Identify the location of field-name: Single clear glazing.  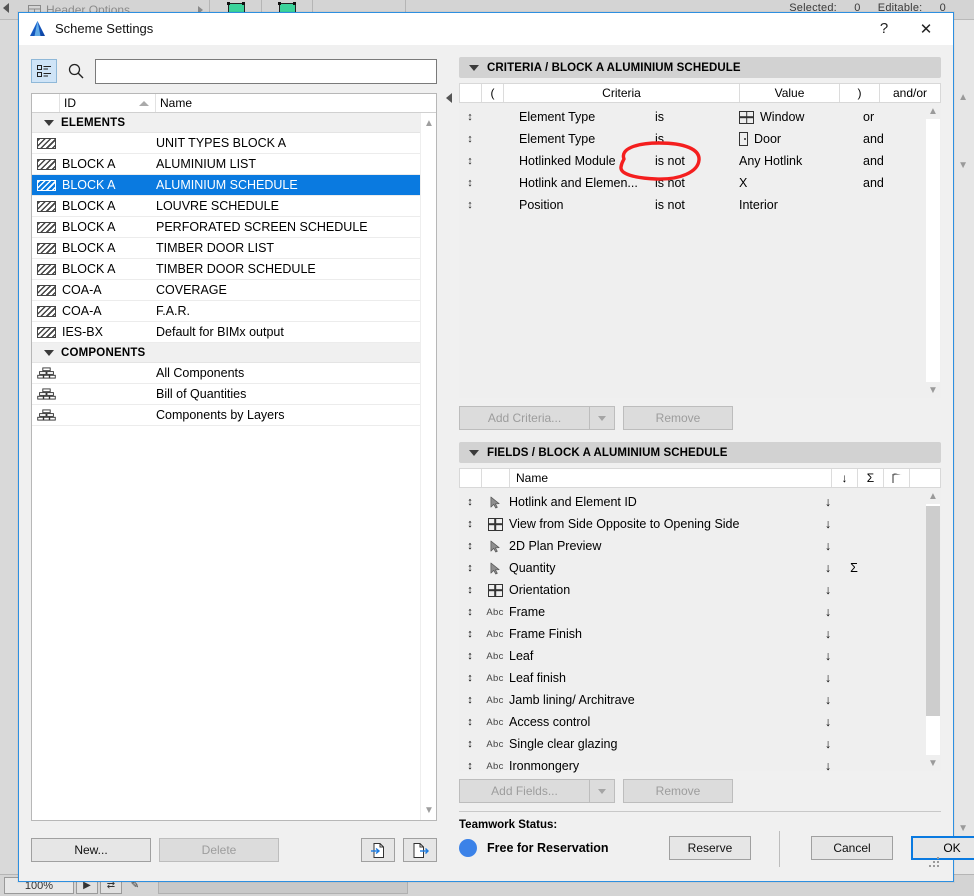
(662, 744).